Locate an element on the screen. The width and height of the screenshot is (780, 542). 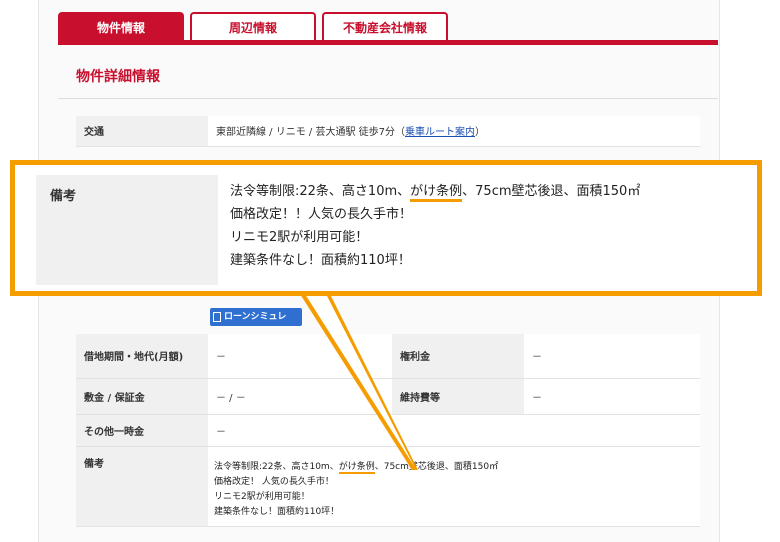
callout-label: 備考 is located at coordinates (63, 196).